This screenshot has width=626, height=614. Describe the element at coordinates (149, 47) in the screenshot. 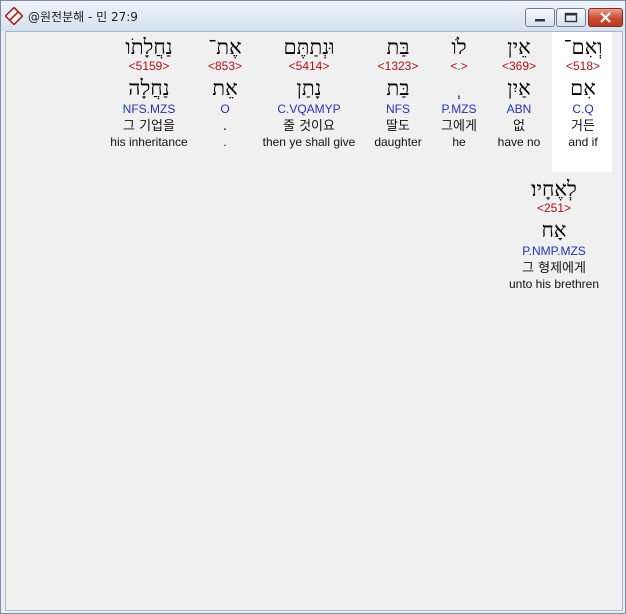

I see `hebrew-word: נַחֲלָתֹו` at that location.